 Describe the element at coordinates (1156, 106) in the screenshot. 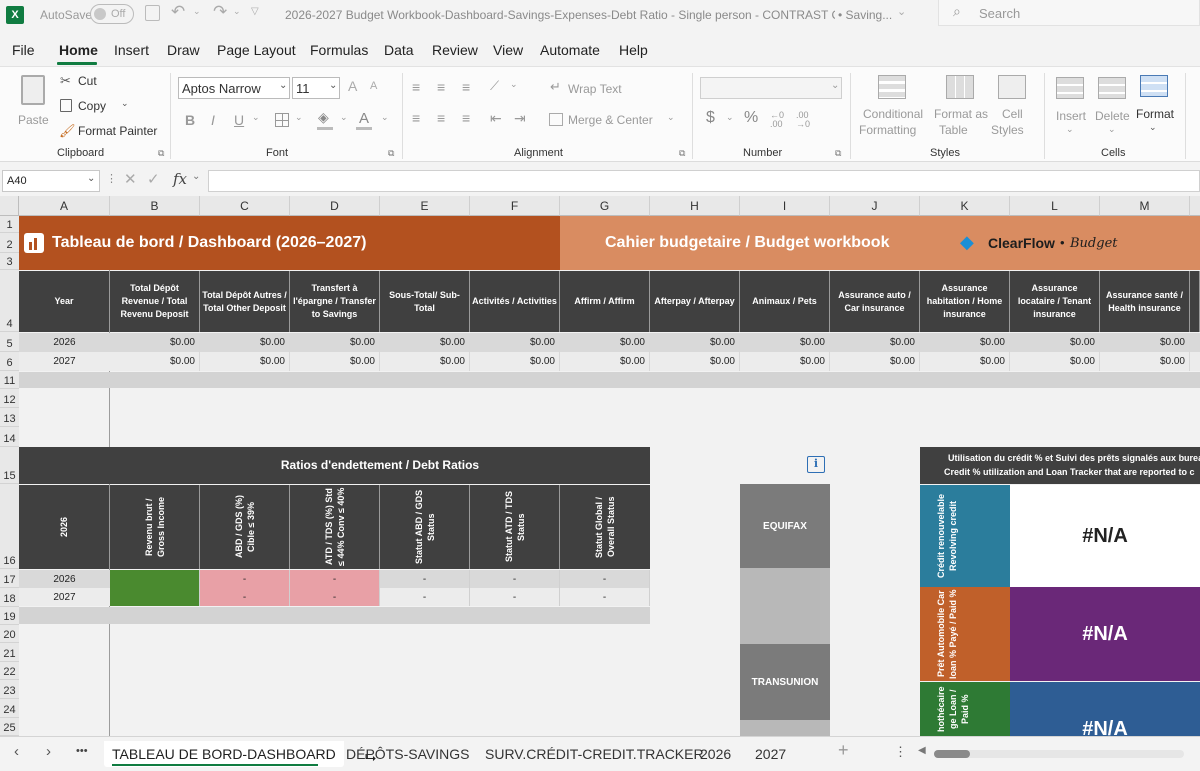

I see `format-cells-button: Format ⌄` at that location.